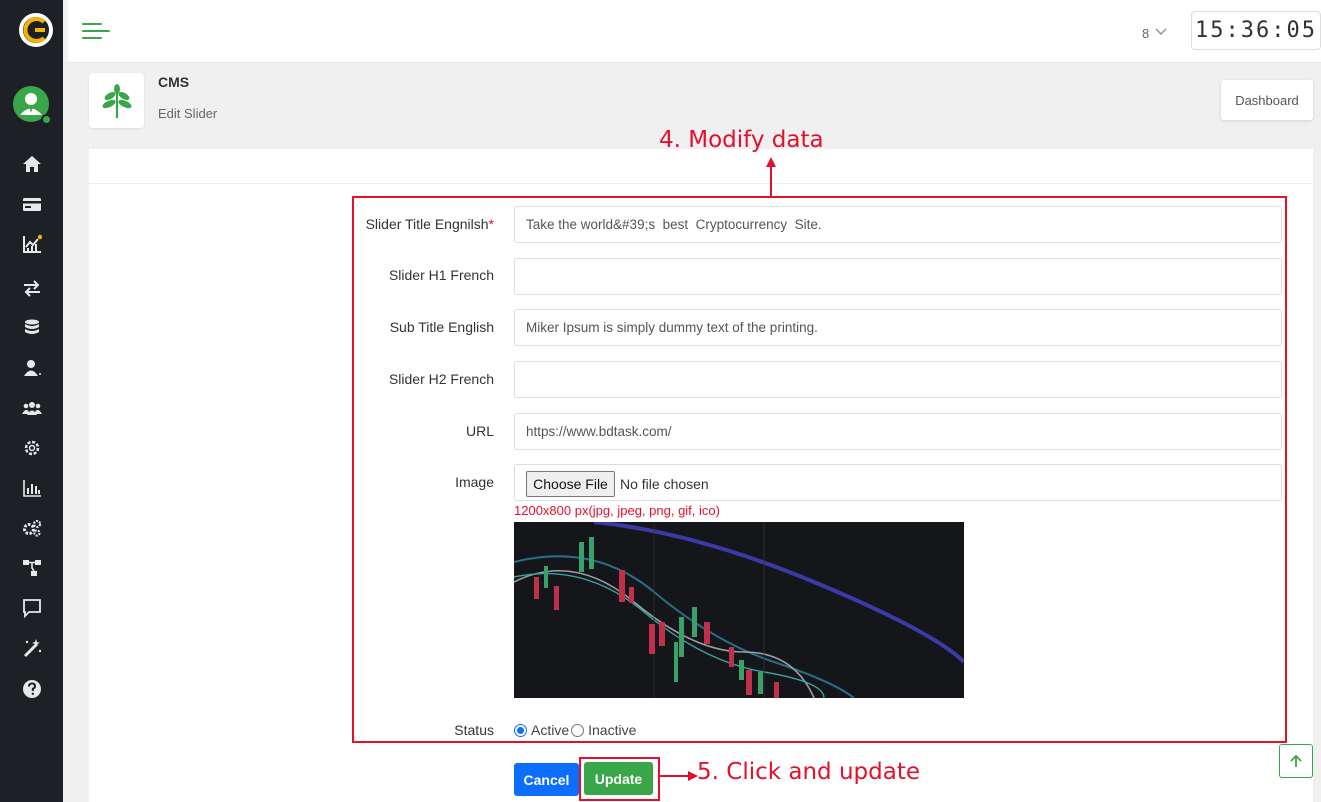 The width and height of the screenshot is (1321, 802). Describe the element at coordinates (32, 164) in the screenshot. I see `home-icon` at that location.